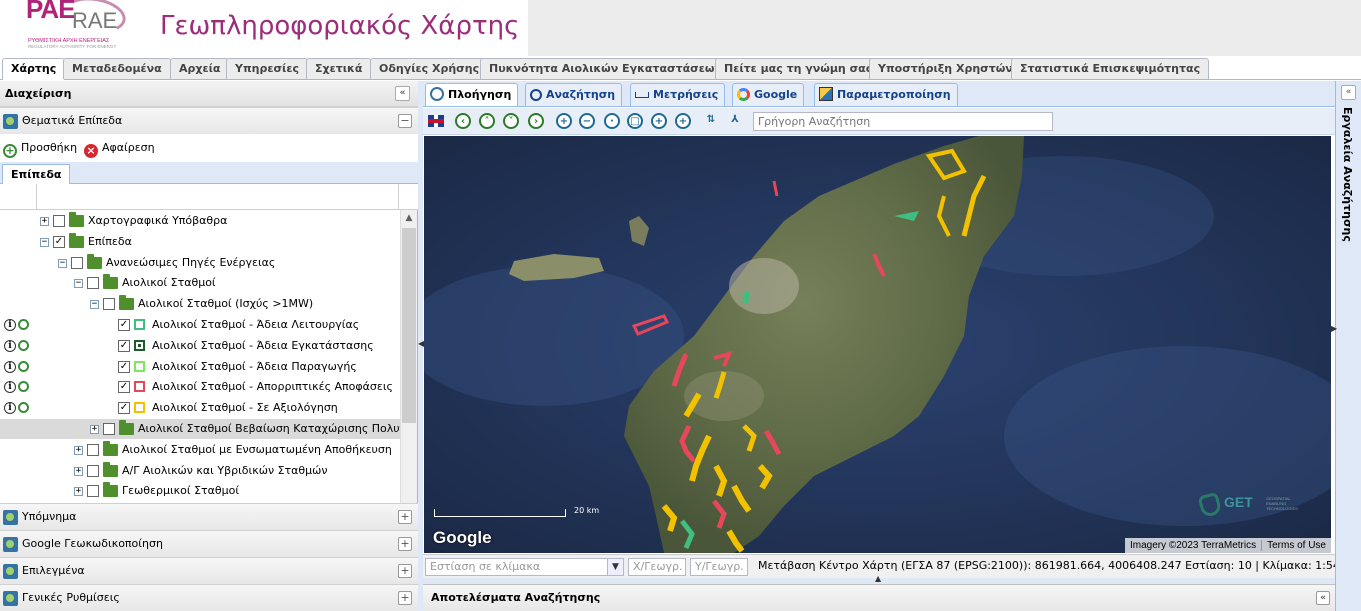  Describe the element at coordinates (587, 121) in the screenshot. I see `zoom-out-icon: −` at that location.